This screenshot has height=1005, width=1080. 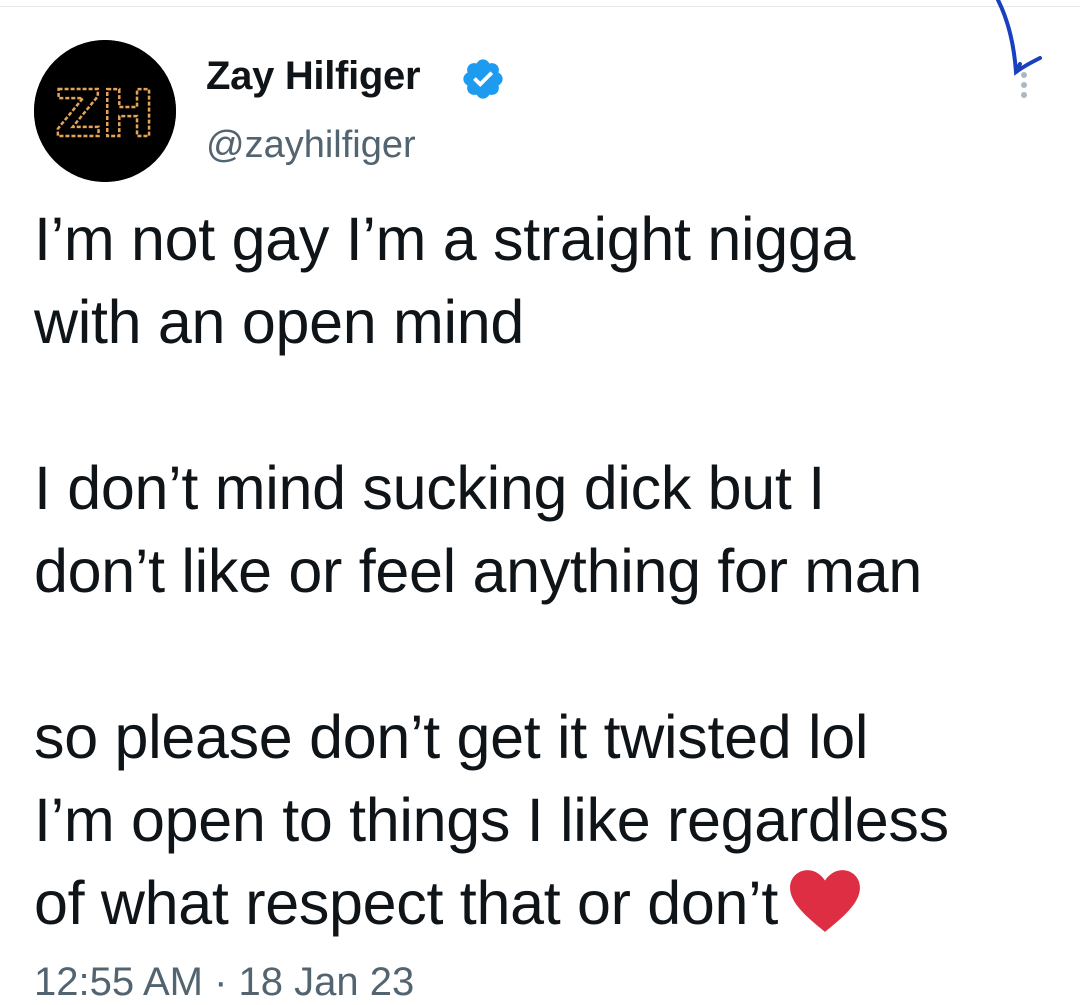 What do you see at coordinates (1024, 85) in the screenshot?
I see `more-vertical-icon` at bounding box center [1024, 85].